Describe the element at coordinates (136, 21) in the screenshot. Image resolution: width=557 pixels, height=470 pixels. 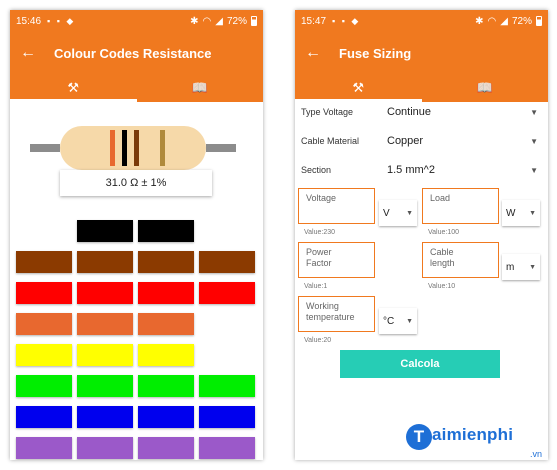
I see `status-bar: 15:46 ▪ ▪ ◆ ✱ ◠ ◢ 72%` at that location.